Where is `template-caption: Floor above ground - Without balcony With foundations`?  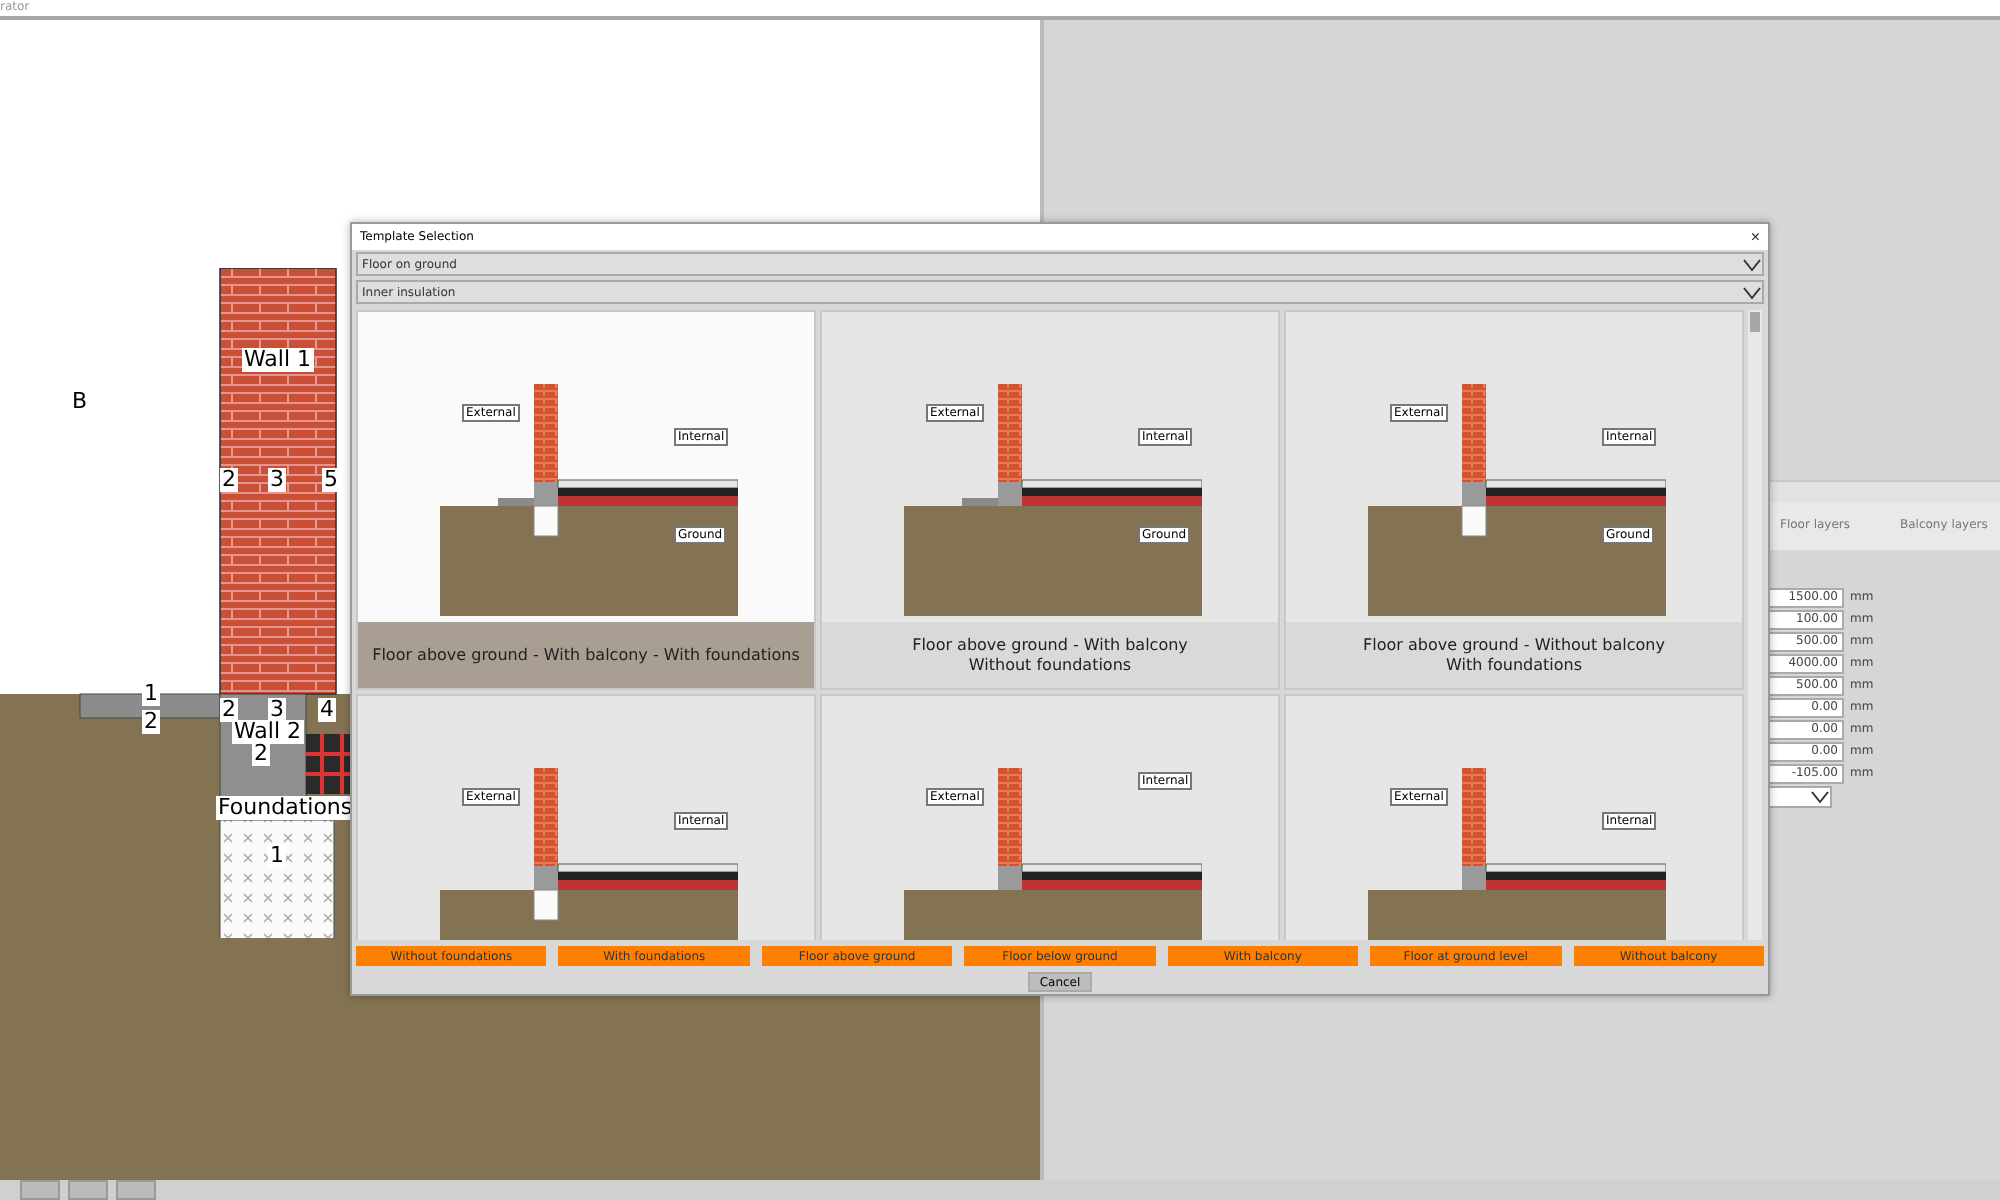 template-caption: Floor above ground - Without balcony With foundations is located at coordinates (1514, 655).